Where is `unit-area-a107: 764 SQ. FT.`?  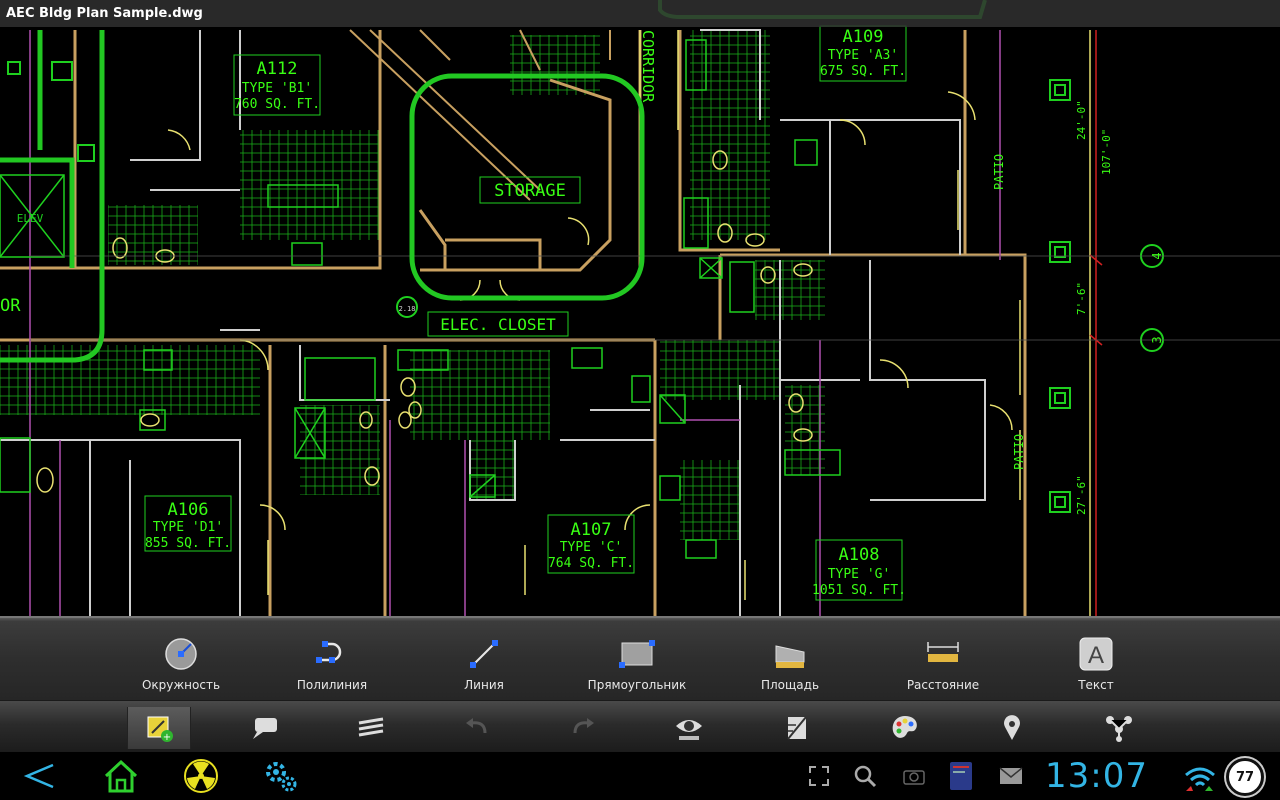 unit-area-a107: 764 SQ. FT. is located at coordinates (591, 563).